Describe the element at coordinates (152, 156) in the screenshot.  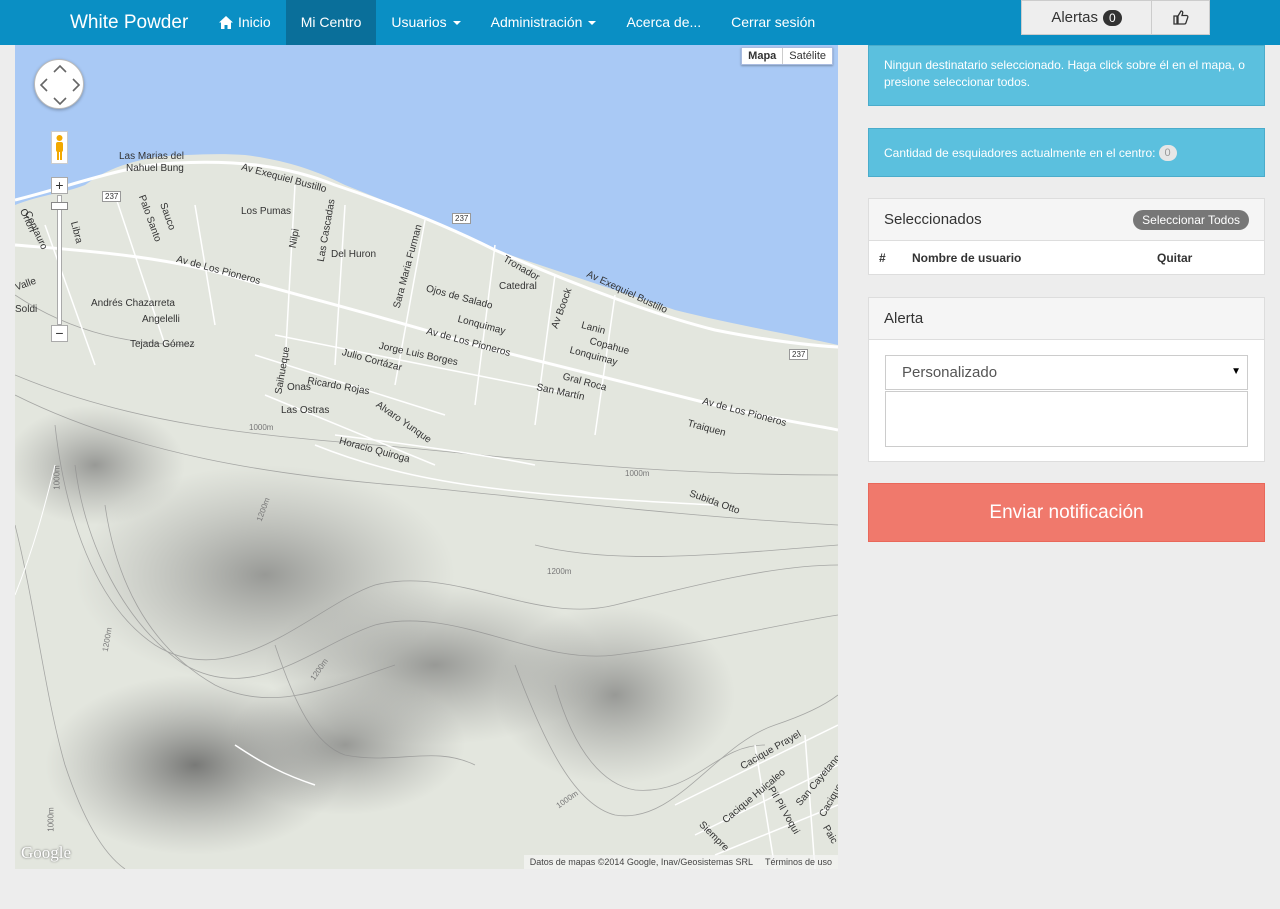
I see `map-label: Las Marias del` at that location.